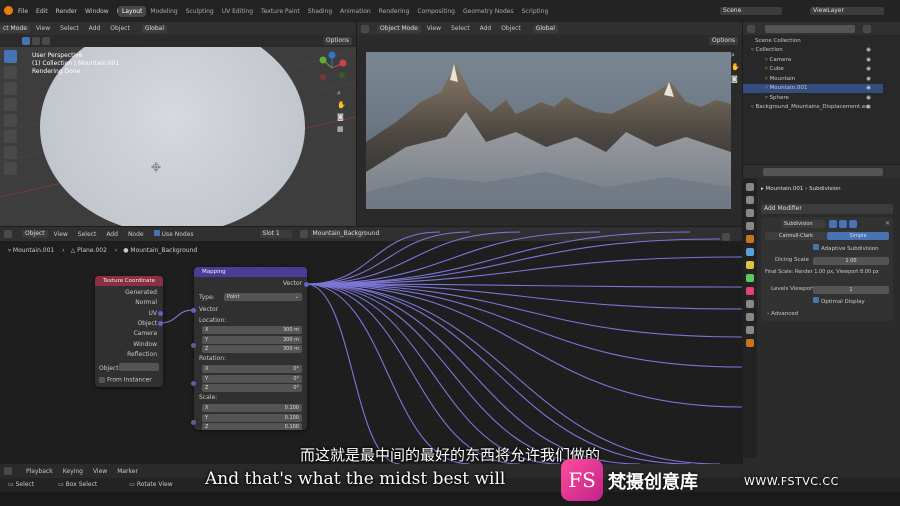  What do you see at coordinates (136, 234) in the screenshot?
I see `menu-node: Node` at bounding box center [136, 234].